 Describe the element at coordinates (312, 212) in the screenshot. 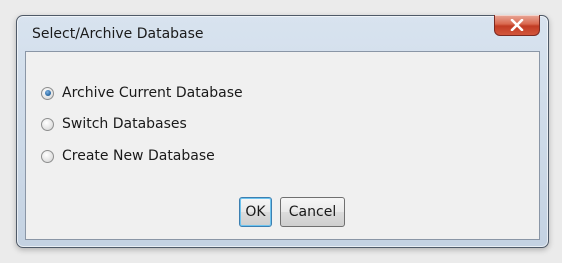

I see `cancel-button: Cancel` at that location.